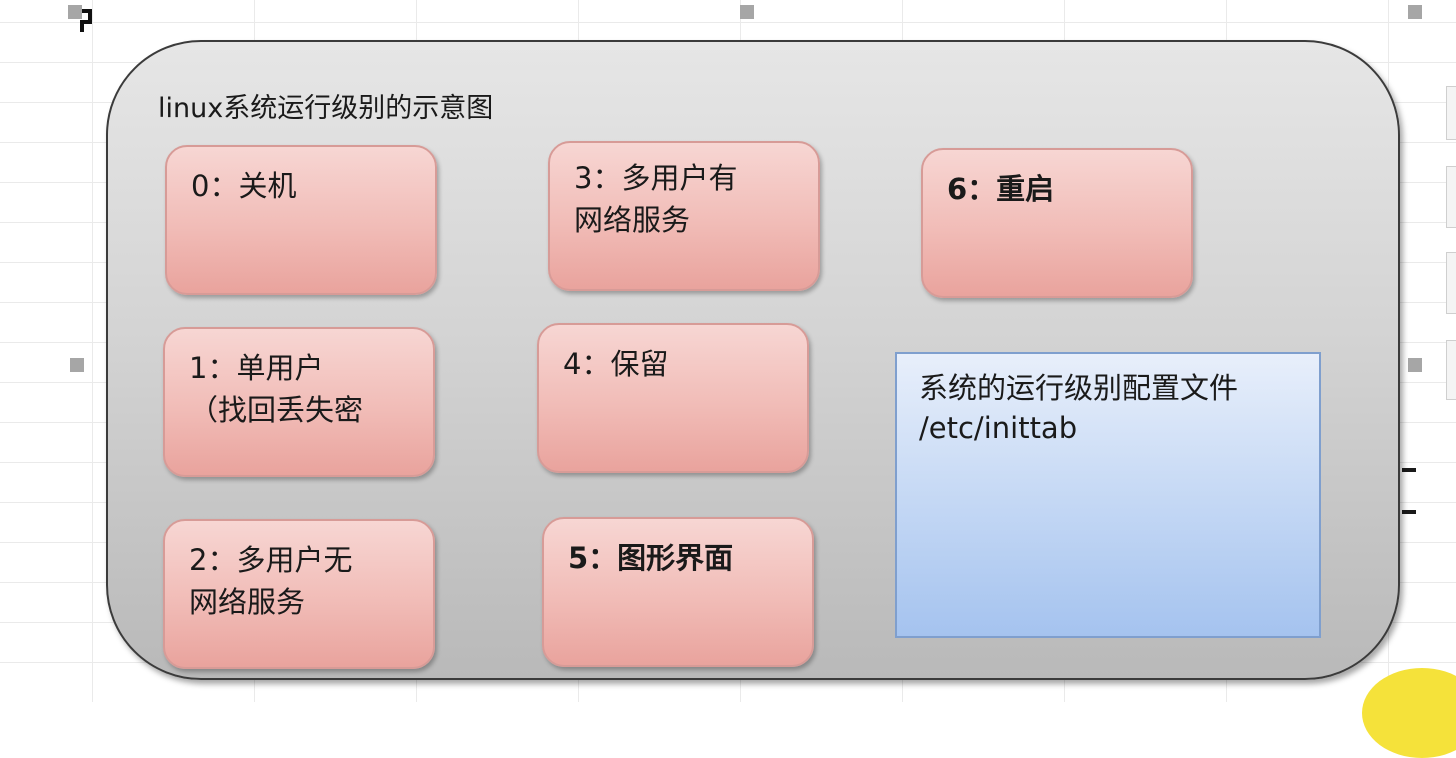 Image resolution: width=1456 pixels, height=758 pixels. I want to click on runlevel-box-6: 6：重启, so click(1057, 223).